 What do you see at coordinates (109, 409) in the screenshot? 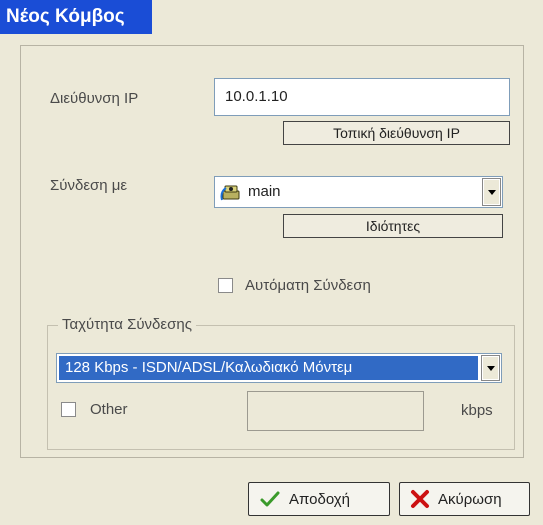
I see `other-speed-label: Other` at bounding box center [109, 409].